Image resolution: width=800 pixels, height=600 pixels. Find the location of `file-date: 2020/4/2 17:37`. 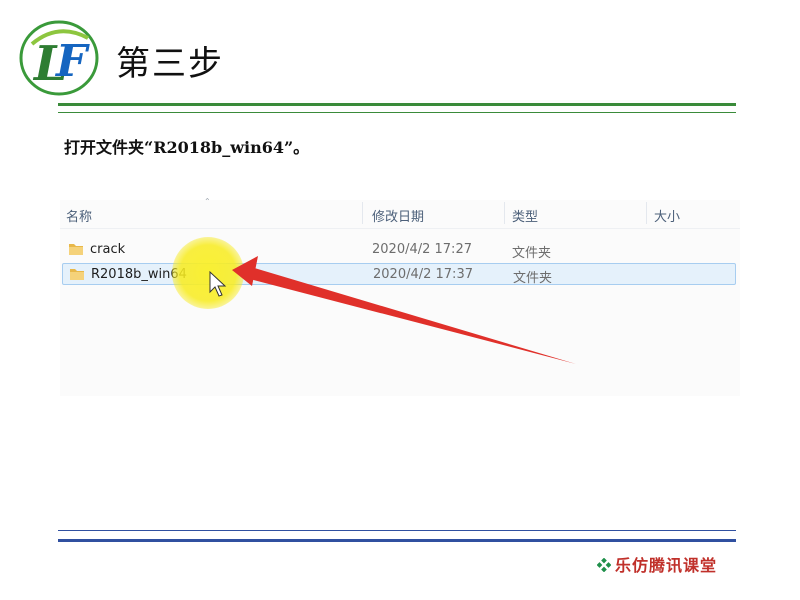

file-date: 2020/4/2 17:37 is located at coordinates (423, 274).